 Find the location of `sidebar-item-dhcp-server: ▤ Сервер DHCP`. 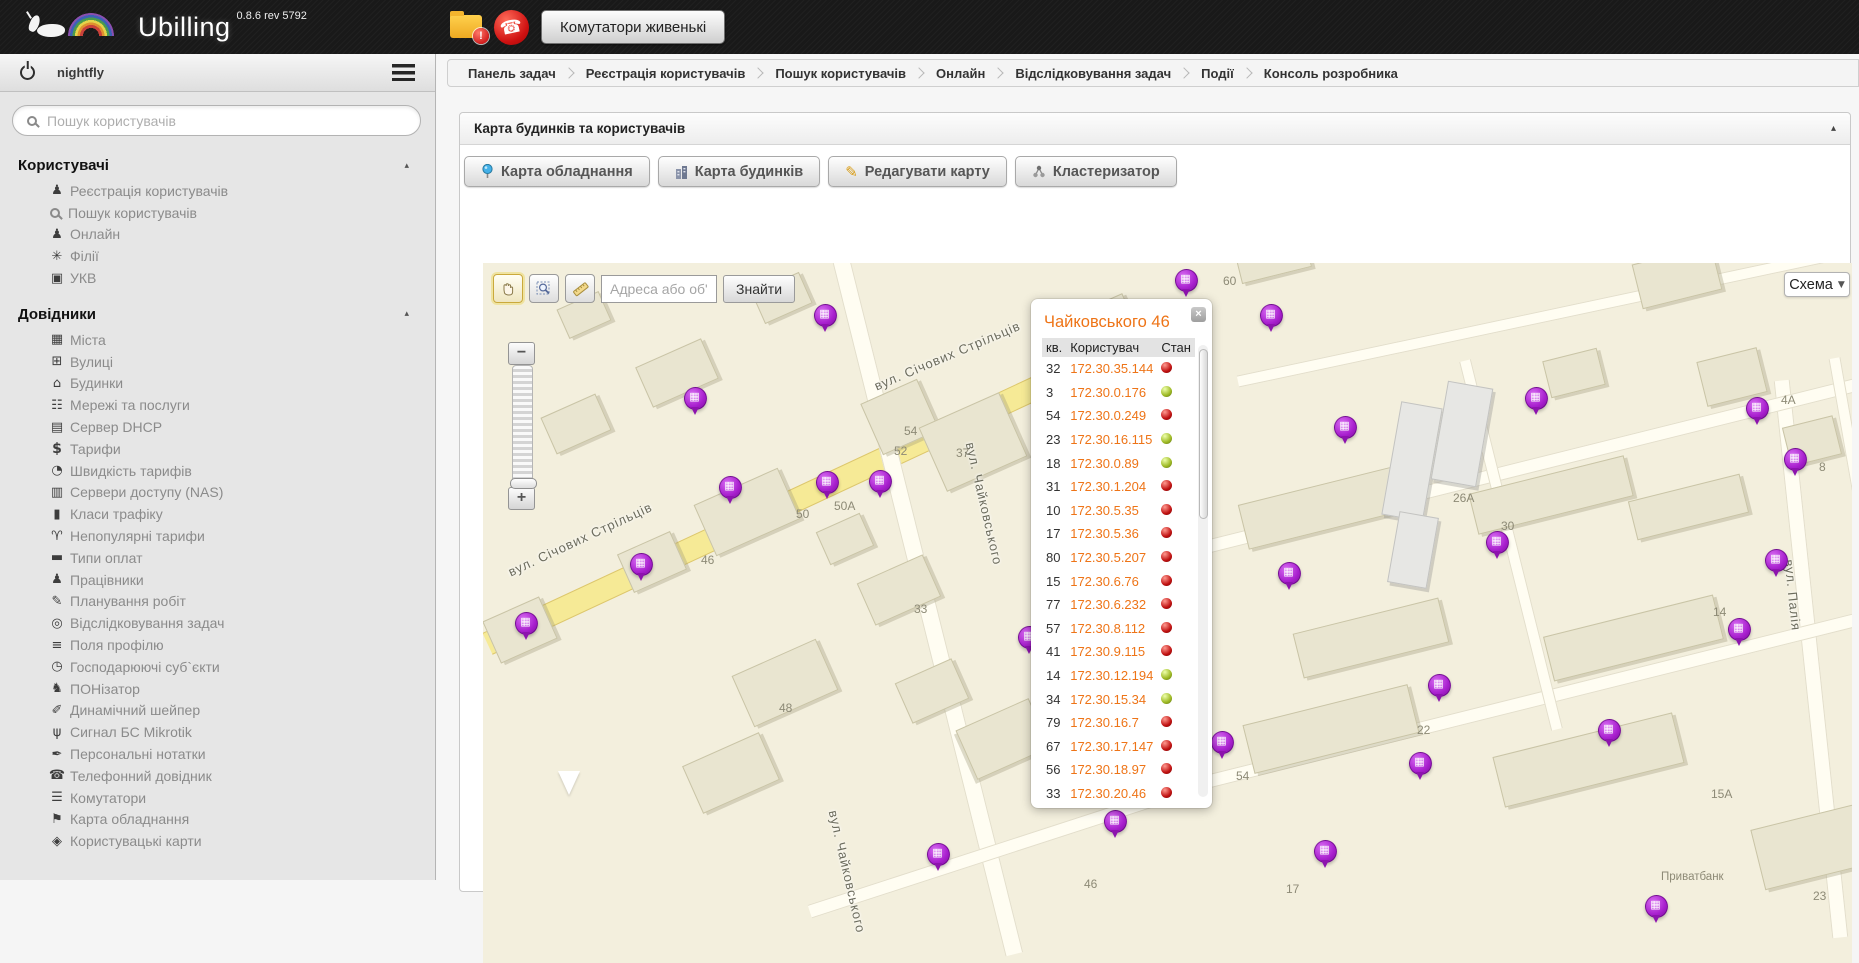

sidebar-item-dhcp-server: ▤ Сервер DHCP is located at coordinates (217, 427).